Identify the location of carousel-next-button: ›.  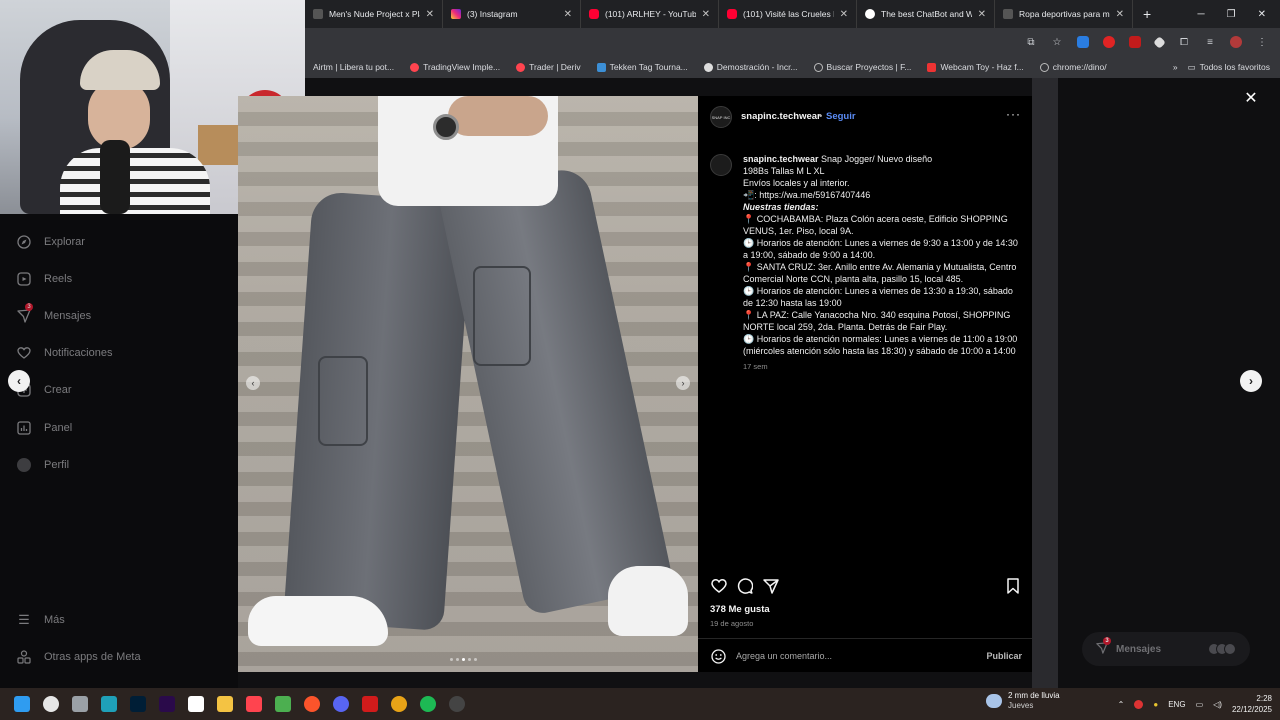
(683, 383).